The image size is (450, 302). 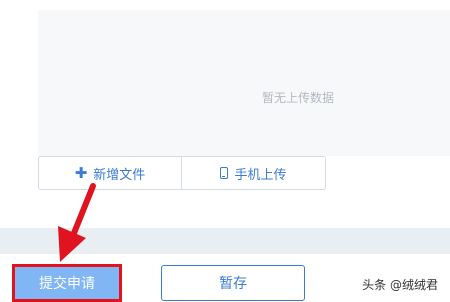 I want to click on mobile-upload-label: 手机上传, so click(x=260, y=175).